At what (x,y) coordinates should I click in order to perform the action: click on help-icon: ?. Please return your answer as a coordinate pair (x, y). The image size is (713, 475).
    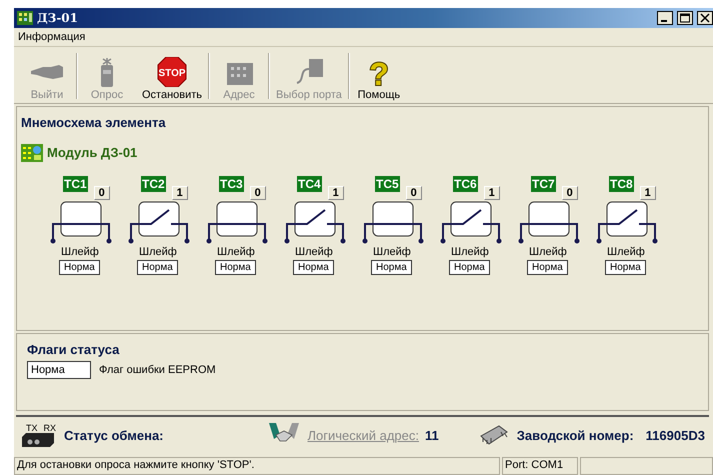
    Looking at the image, I should click on (378, 71).